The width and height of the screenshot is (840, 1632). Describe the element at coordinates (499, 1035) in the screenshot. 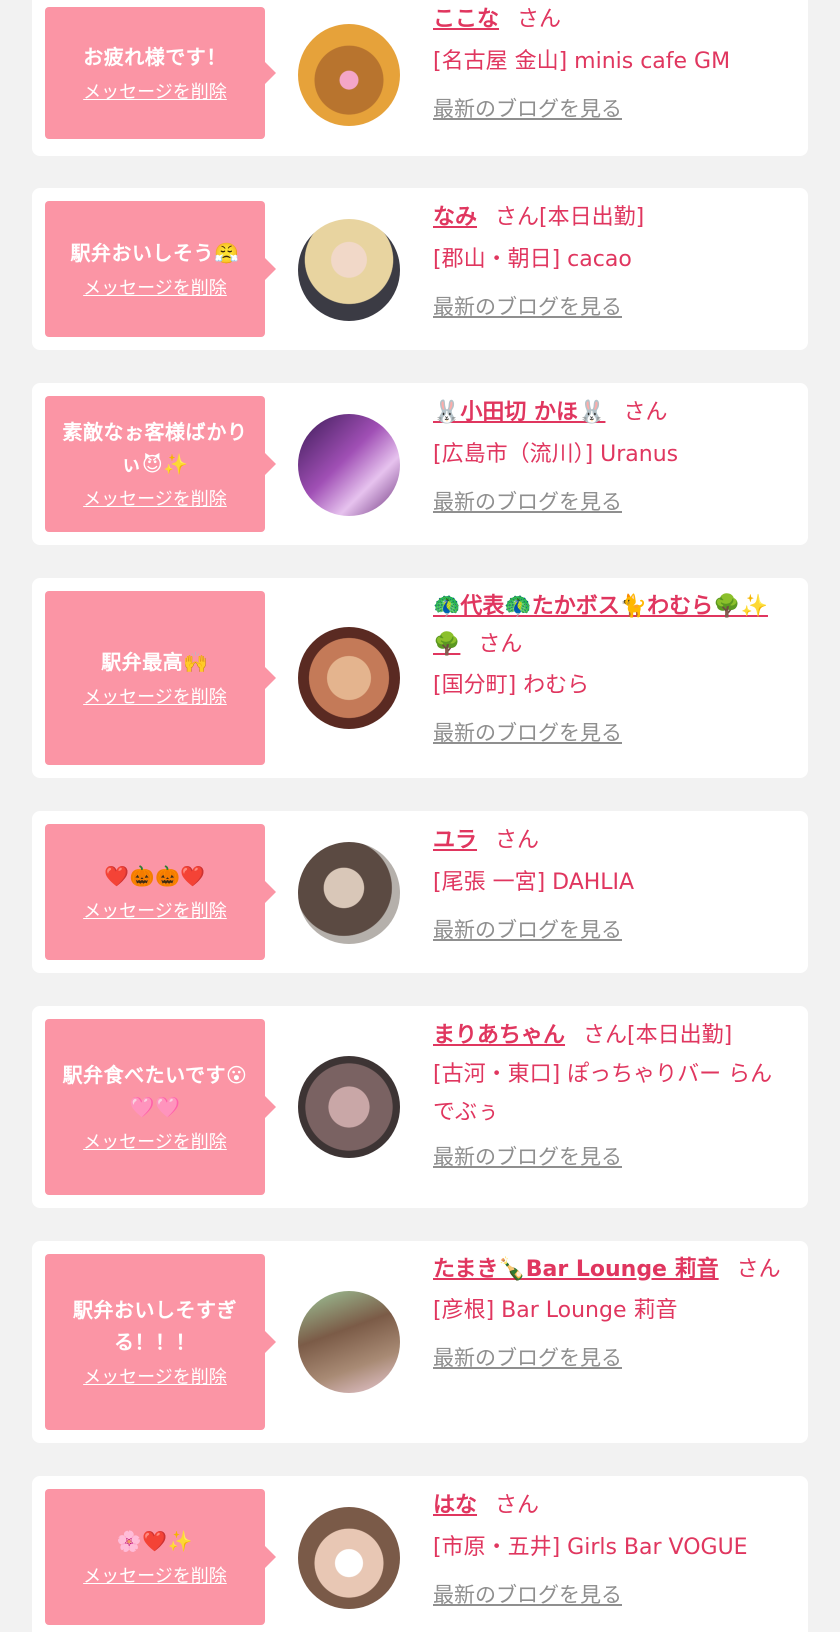

I see `cast-name-link: まりあちゃん` at that location.